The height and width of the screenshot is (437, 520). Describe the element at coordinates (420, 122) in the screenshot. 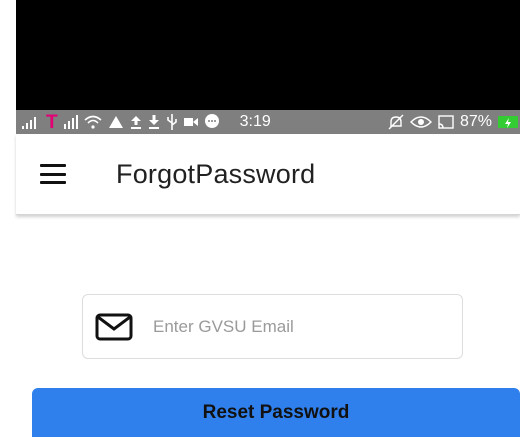

I see `eye-icon` at that location.